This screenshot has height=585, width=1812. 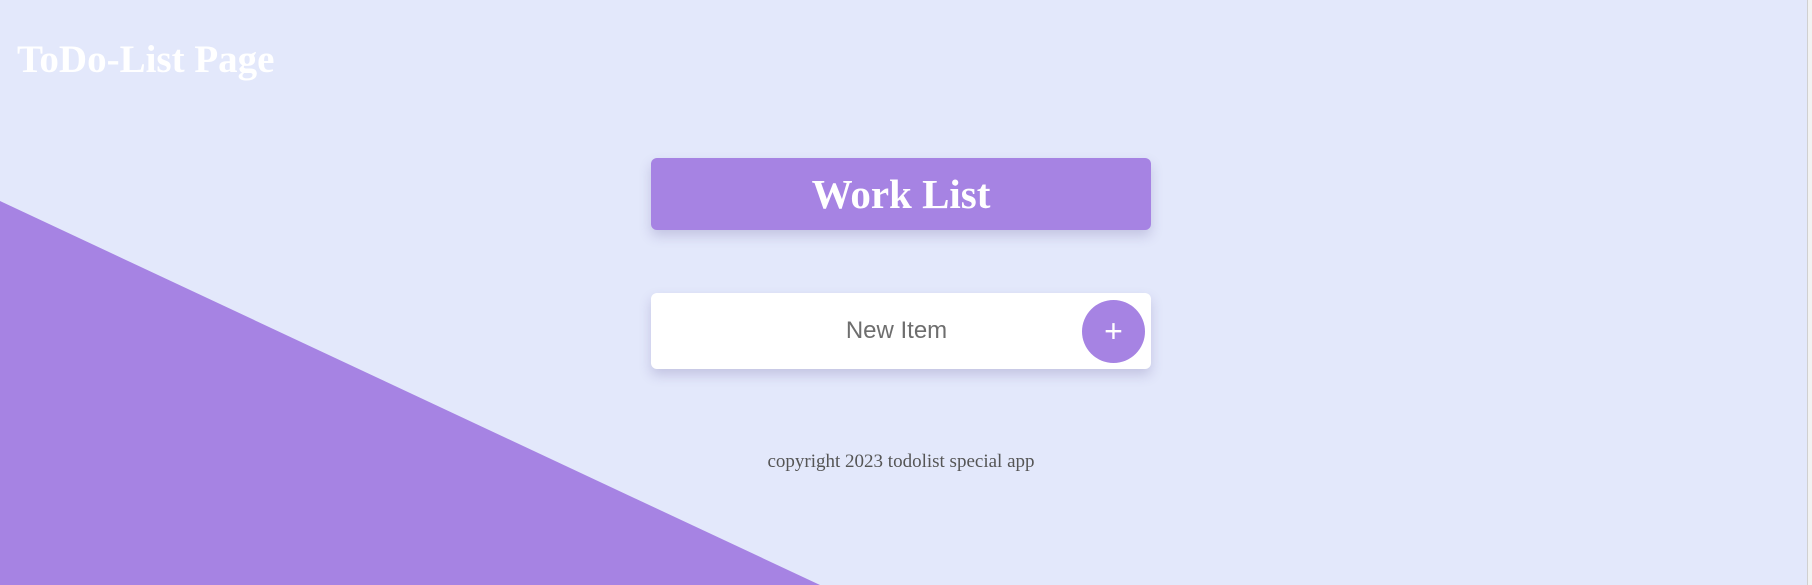 I want to click on new-item-form: +, so click(x=901, y=331).